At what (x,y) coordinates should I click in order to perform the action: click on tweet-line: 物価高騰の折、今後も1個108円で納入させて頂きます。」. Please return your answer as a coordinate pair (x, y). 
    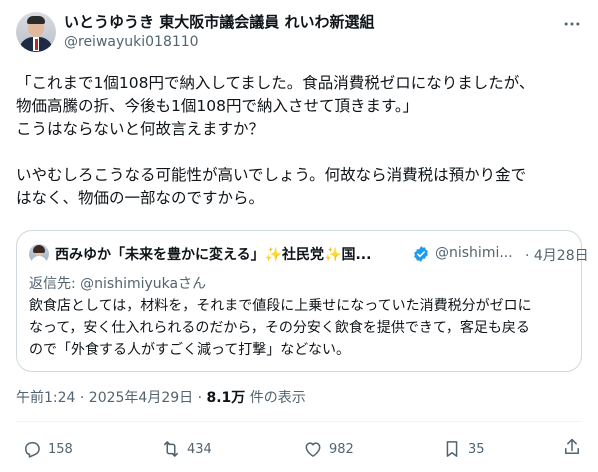
    Looking at the image, I should click on (217, 106).